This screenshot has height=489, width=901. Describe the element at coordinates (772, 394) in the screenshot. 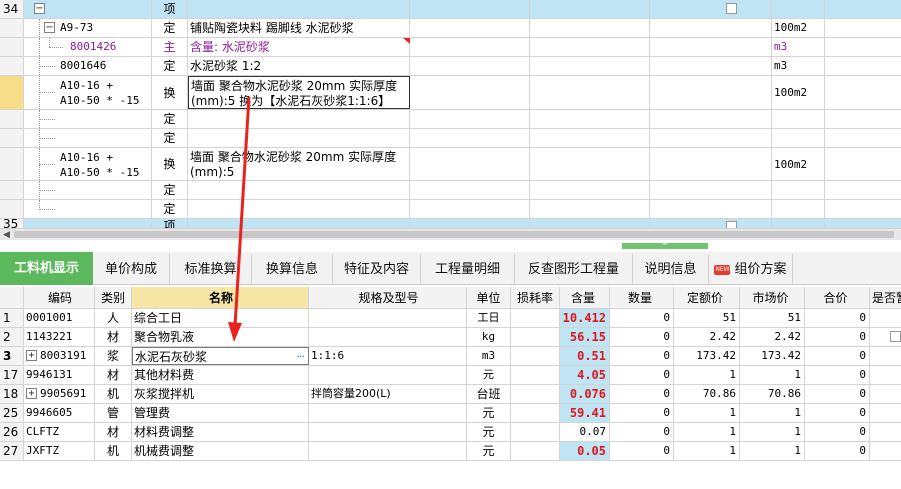

I see `market-price-cell: 70.86` at that location.